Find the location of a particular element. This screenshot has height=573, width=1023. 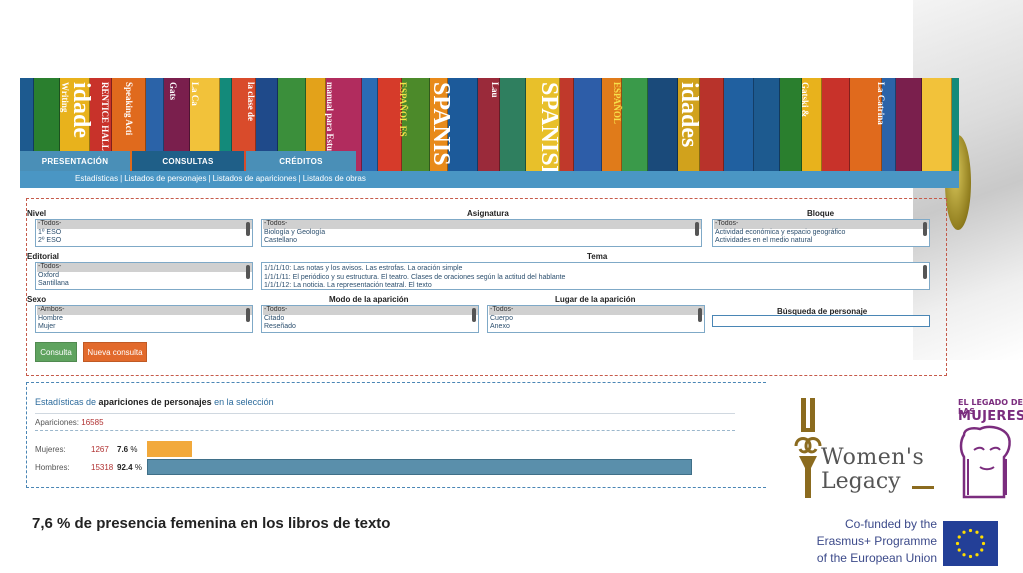

womens-legacy-underline is located at coordinates (923, 487).